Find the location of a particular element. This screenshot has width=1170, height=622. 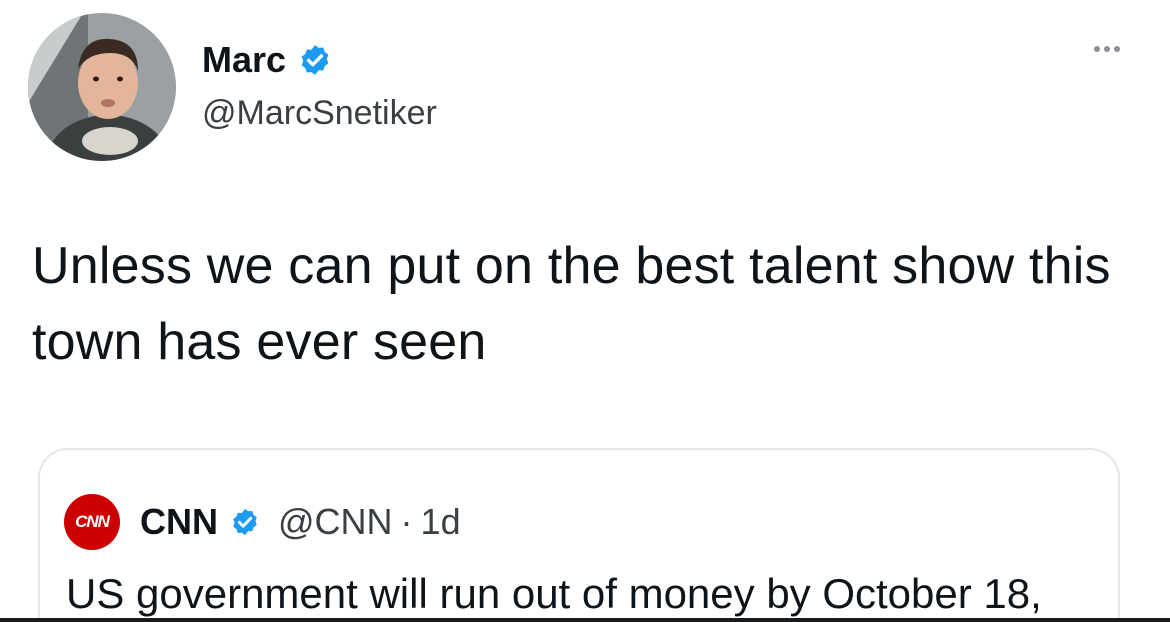

more-options-icon is located at coordinates (1107, 49).